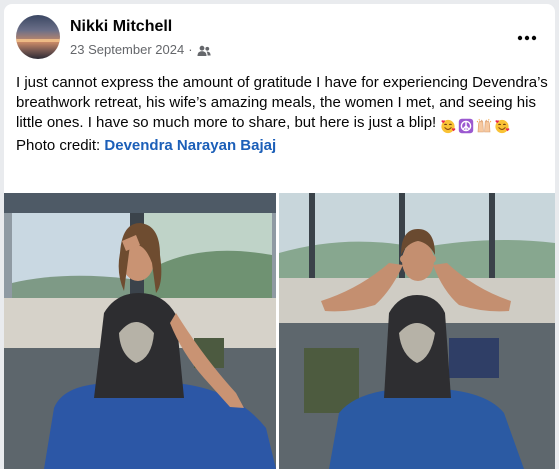 The width and height of the screenshot is (559, 469). I want to click on raising-hands-icon, so click(484, 125).